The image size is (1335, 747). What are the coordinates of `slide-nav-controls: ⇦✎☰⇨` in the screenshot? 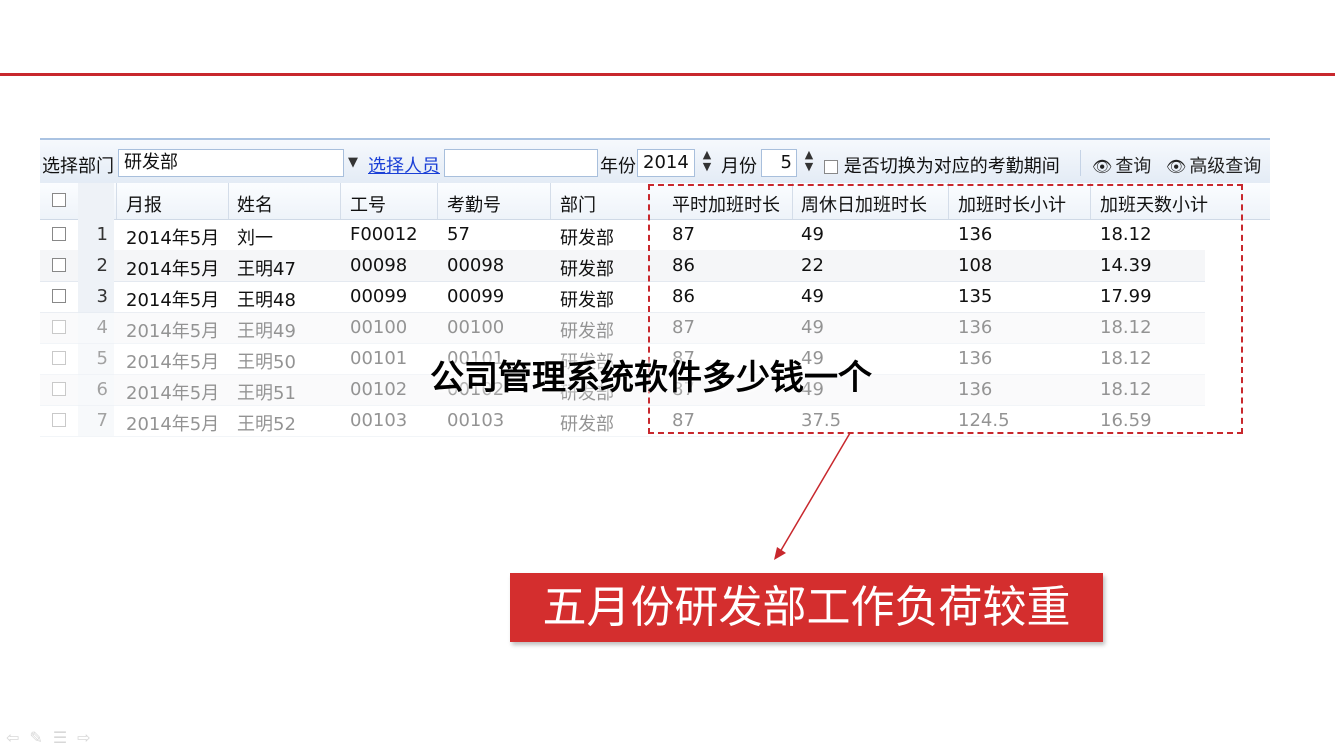 It's located at (53, 737).